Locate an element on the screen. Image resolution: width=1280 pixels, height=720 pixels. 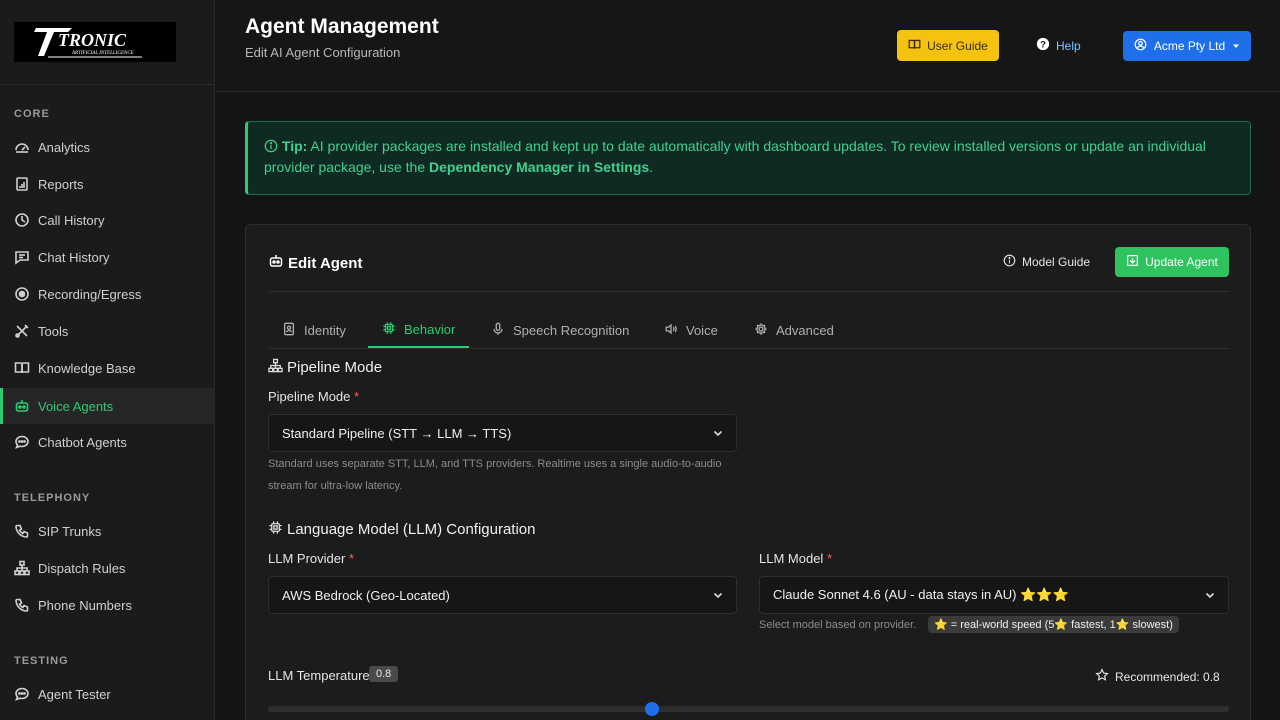
sidebar-item-knowledge-base: Knowledge Base is located at coordinates (107, 368).